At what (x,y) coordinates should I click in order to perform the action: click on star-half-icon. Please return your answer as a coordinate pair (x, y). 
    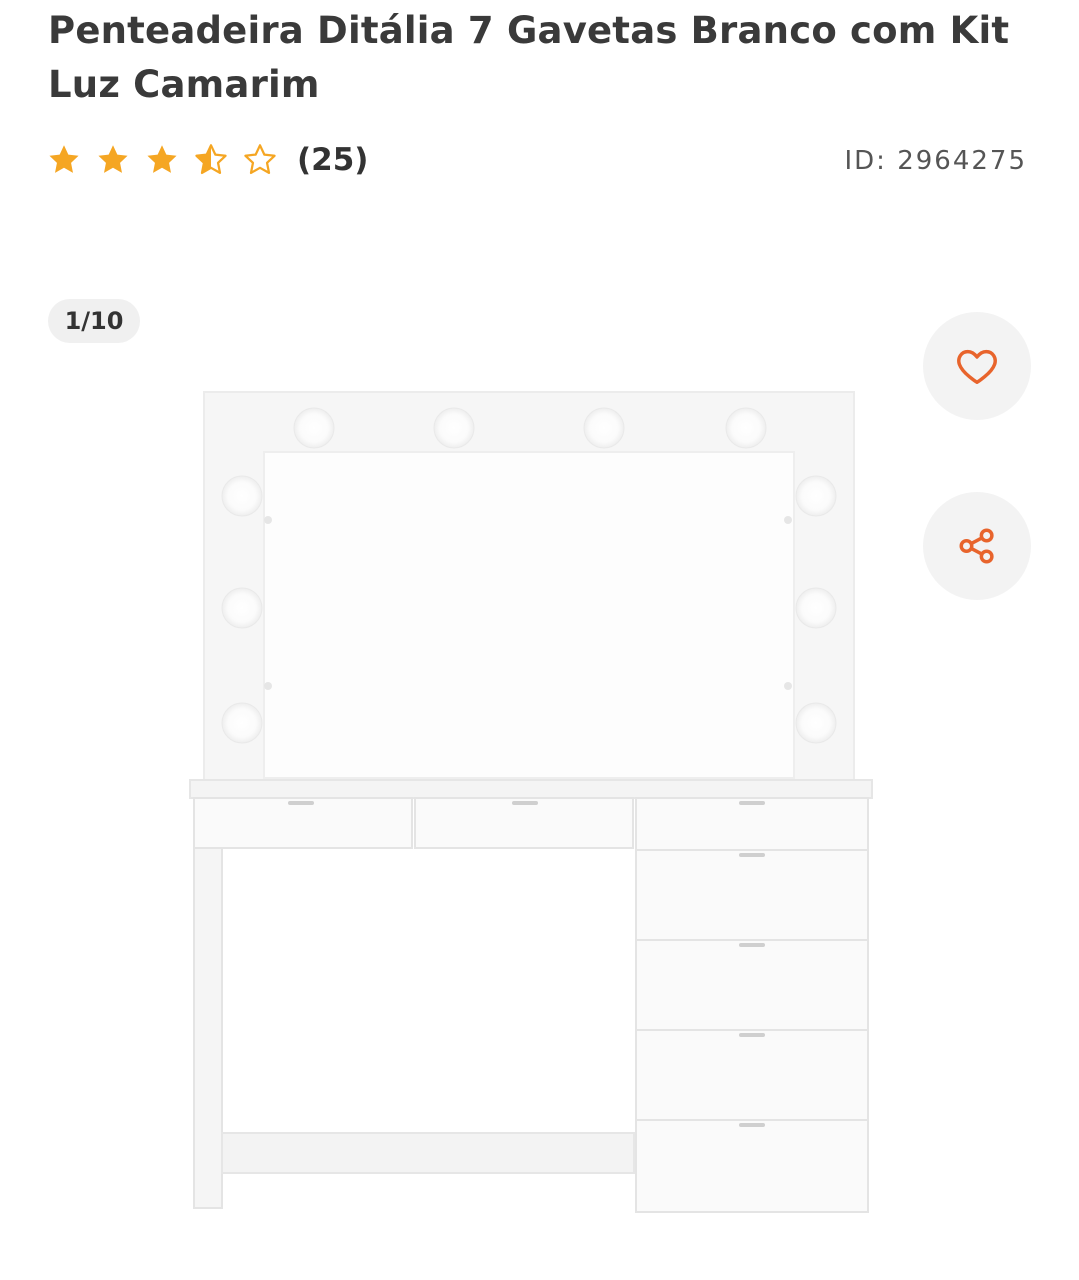
    Looking at the image, I should click on (211, 159).